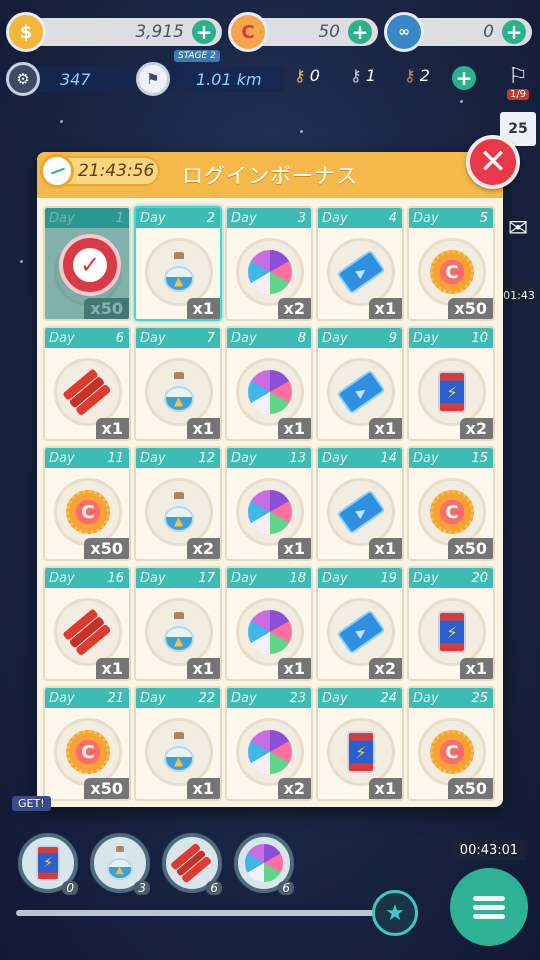 The width and height of the screenshot is (540, 960). What do you see at coordinates (87, 578) in the screenshot?
I see `day-header: Day 16` at bounding box center [87, 578].